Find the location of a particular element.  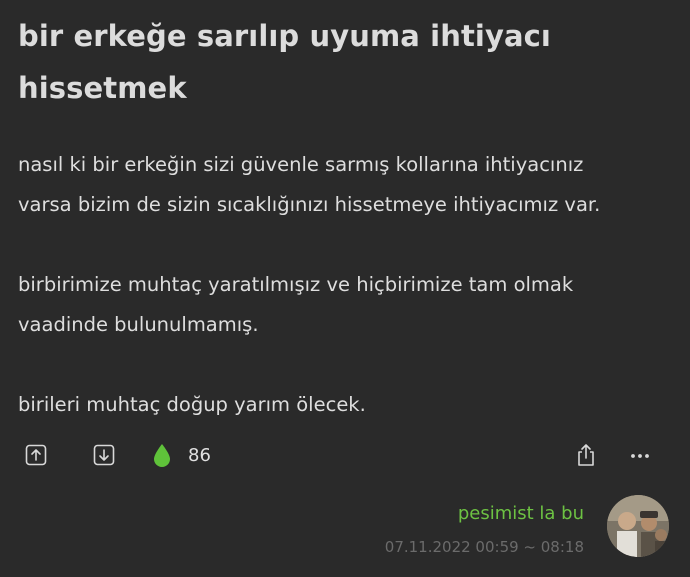

entry-line: birileri muhtaç doğup yarım ölecek. is located at coordinates (192, 404).